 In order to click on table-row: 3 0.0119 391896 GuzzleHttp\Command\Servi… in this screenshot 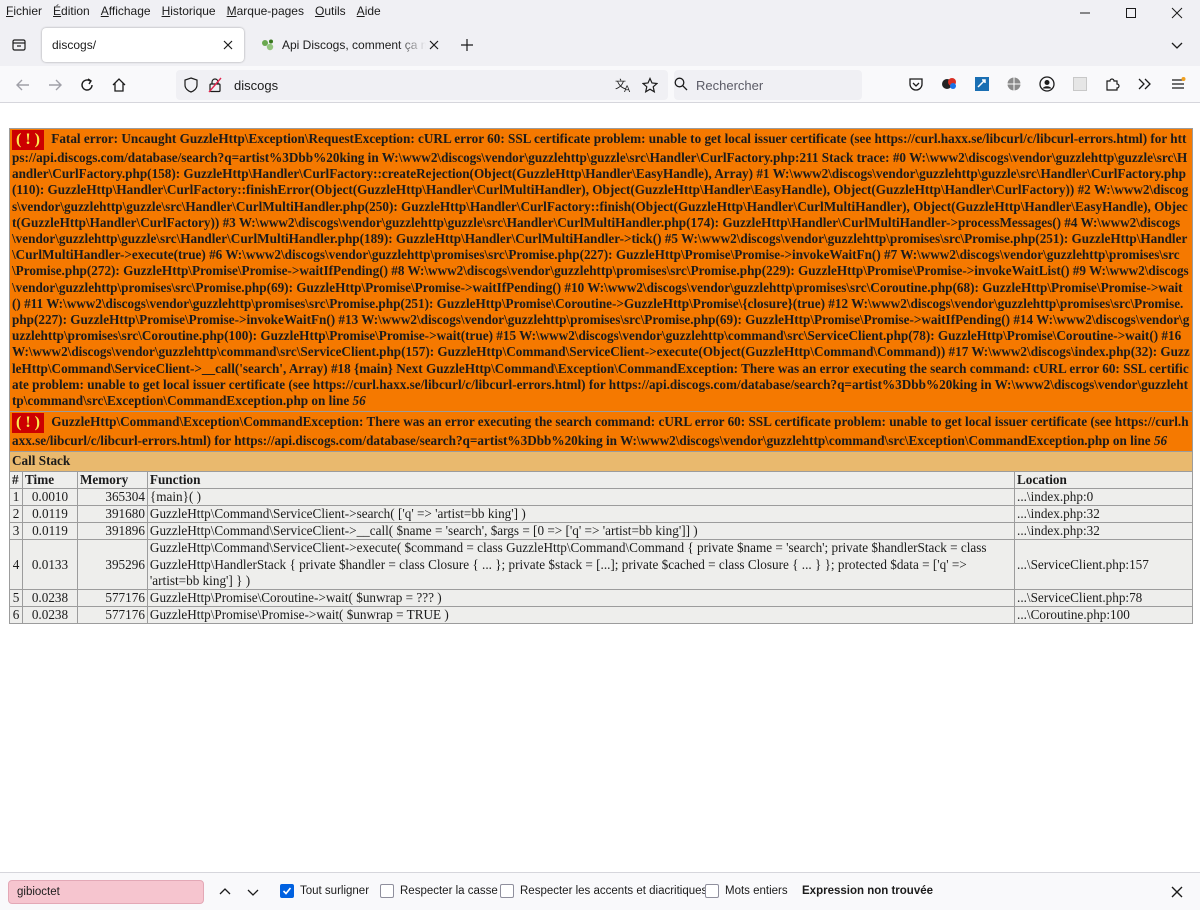, I will do `click(601, 531)`.